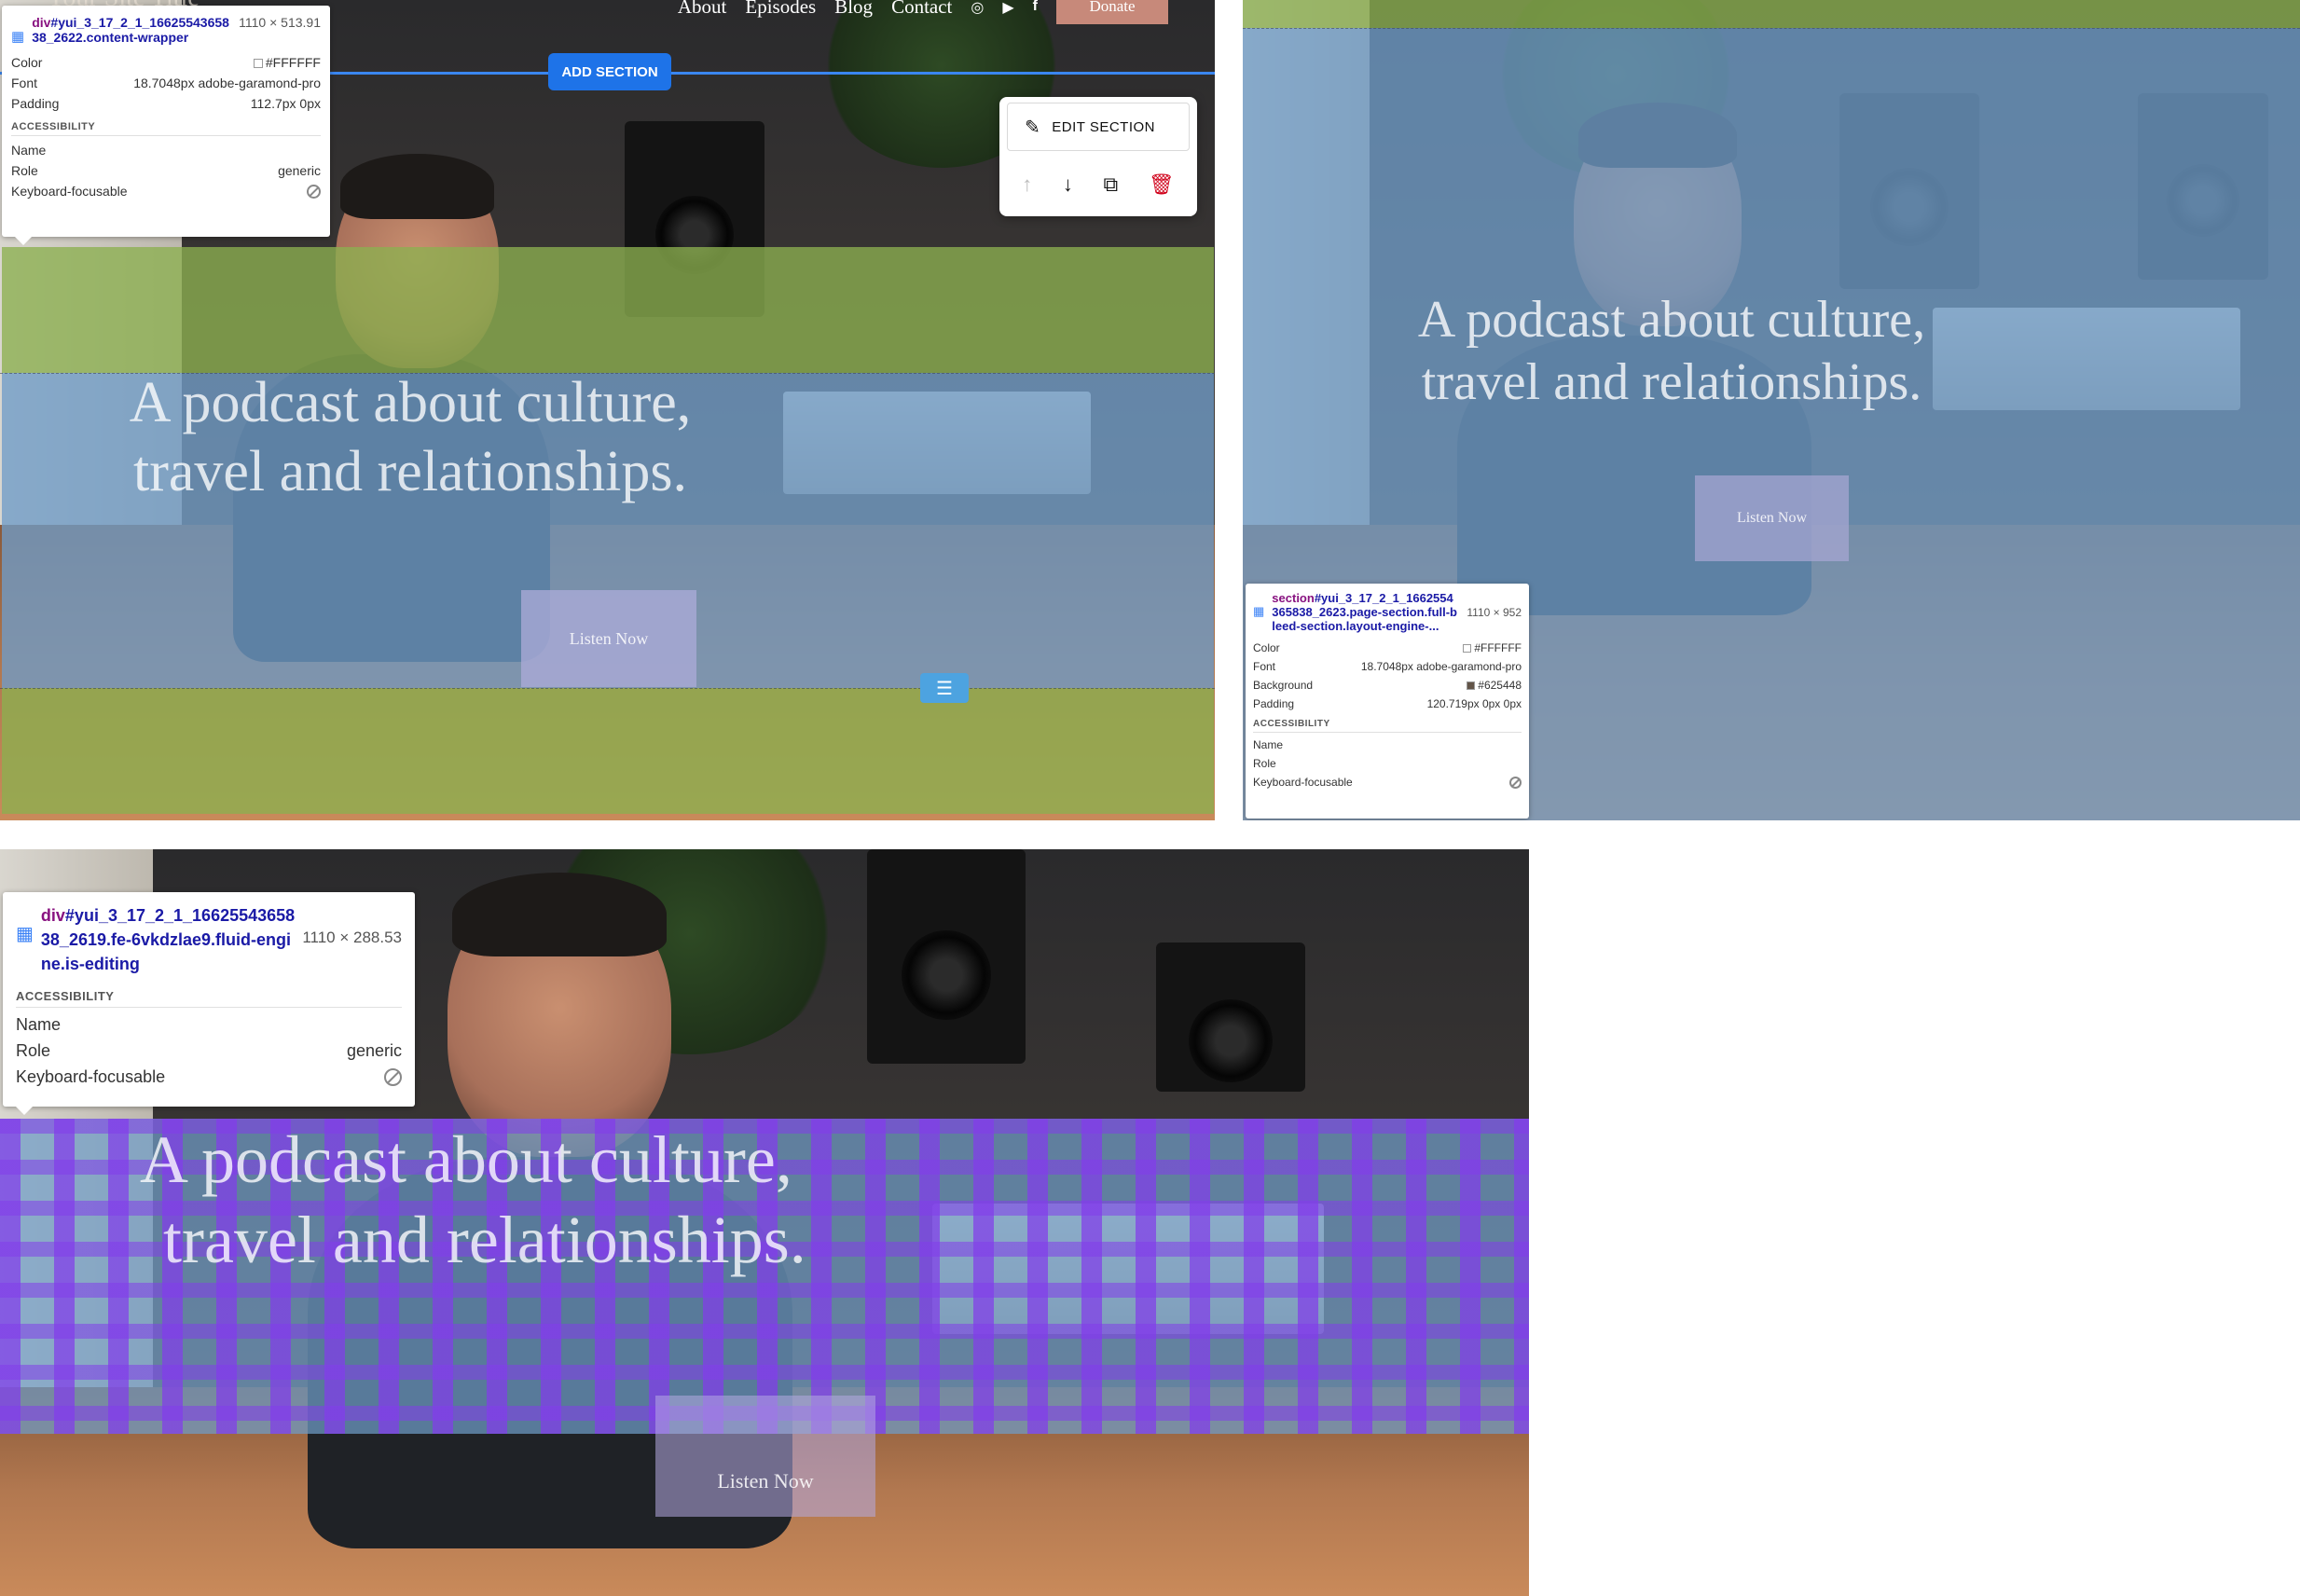 This screenshot has width=2300, height=1596. What do you see at coordinates (1104, 126) in the screenshot?
I see `edit-section-label: EDIT SECTION` at bounding box center [1104, 126].